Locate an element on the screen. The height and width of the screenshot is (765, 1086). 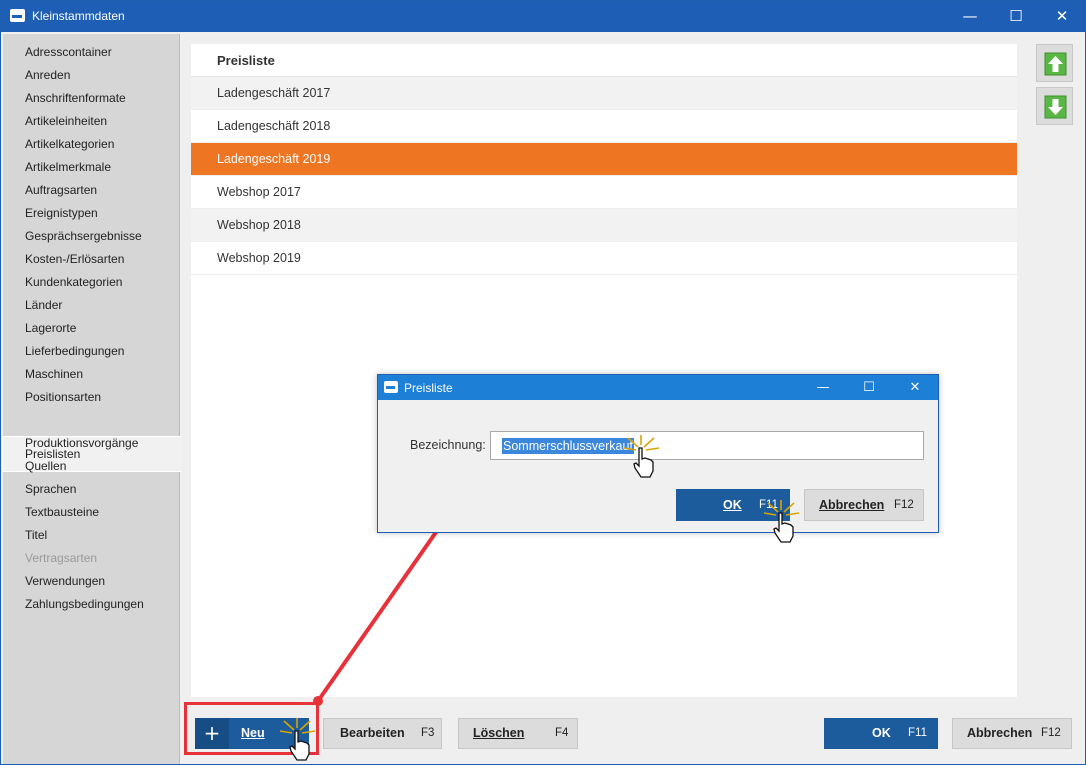
dialog-title: Preisliste is located at coordinates (428, 388).